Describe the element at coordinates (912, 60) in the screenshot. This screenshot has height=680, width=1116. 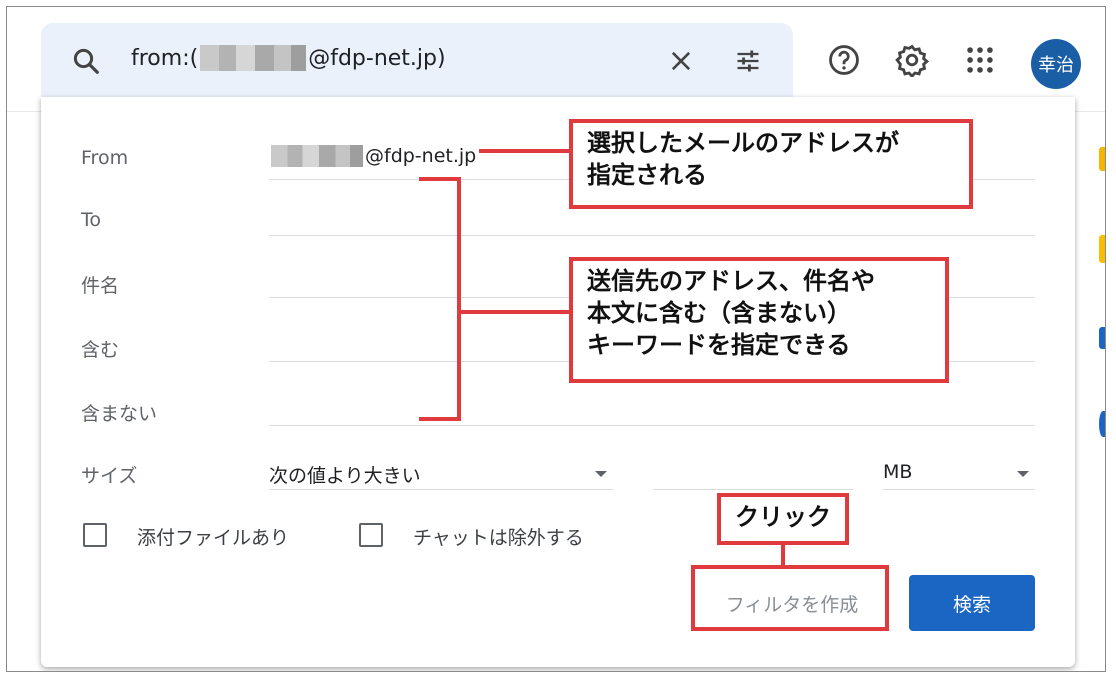
I see `settings-icon` at that location.